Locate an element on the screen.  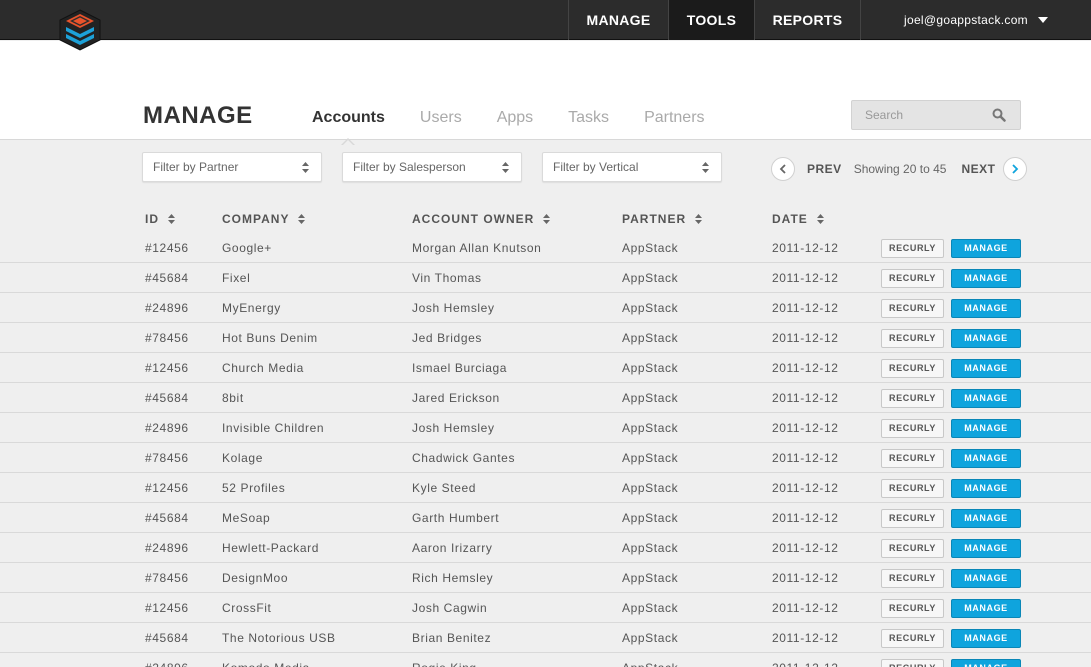
cell-company: Fixel is located at coordinates (236, 278).